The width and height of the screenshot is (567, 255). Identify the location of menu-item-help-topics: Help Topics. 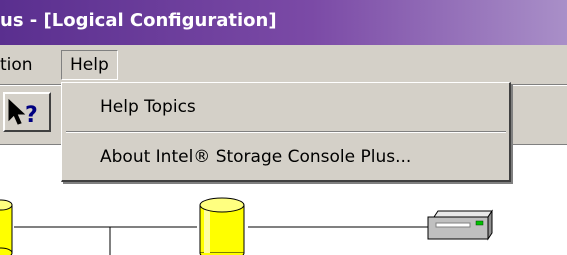
(148, 107).